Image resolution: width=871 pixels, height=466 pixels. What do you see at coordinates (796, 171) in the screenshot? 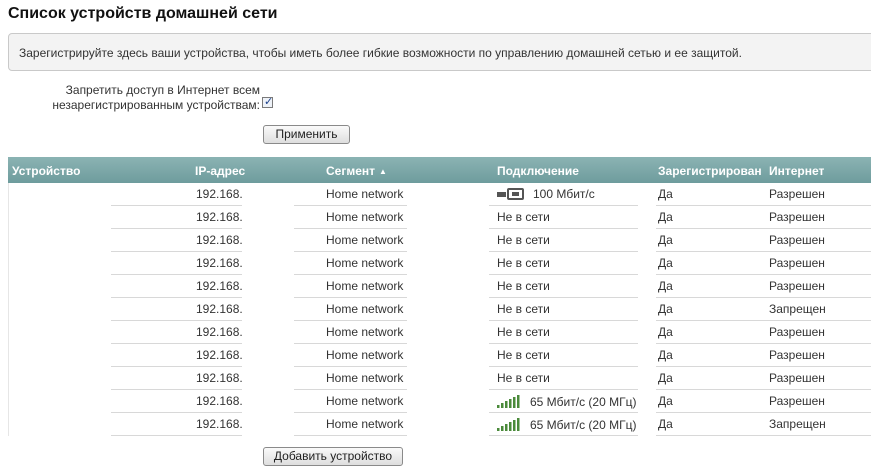
I see `column-internet: Интернет` at bounding box center [796, 171].